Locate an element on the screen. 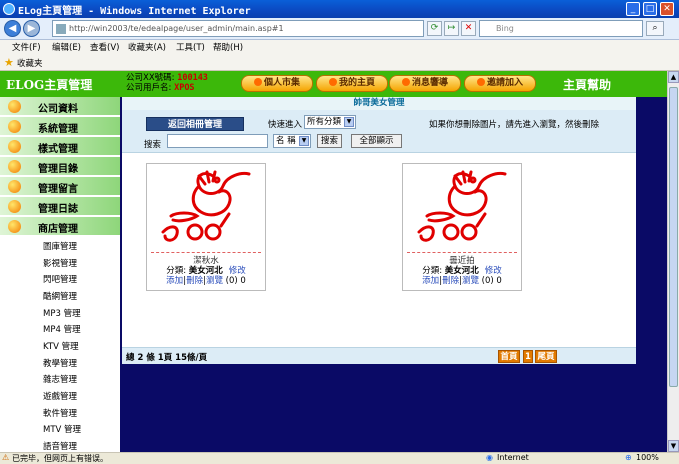 This screenshot has width=679, height=464. sidebar-cat-store: 商店管理 is located at coordinates (60, 226).